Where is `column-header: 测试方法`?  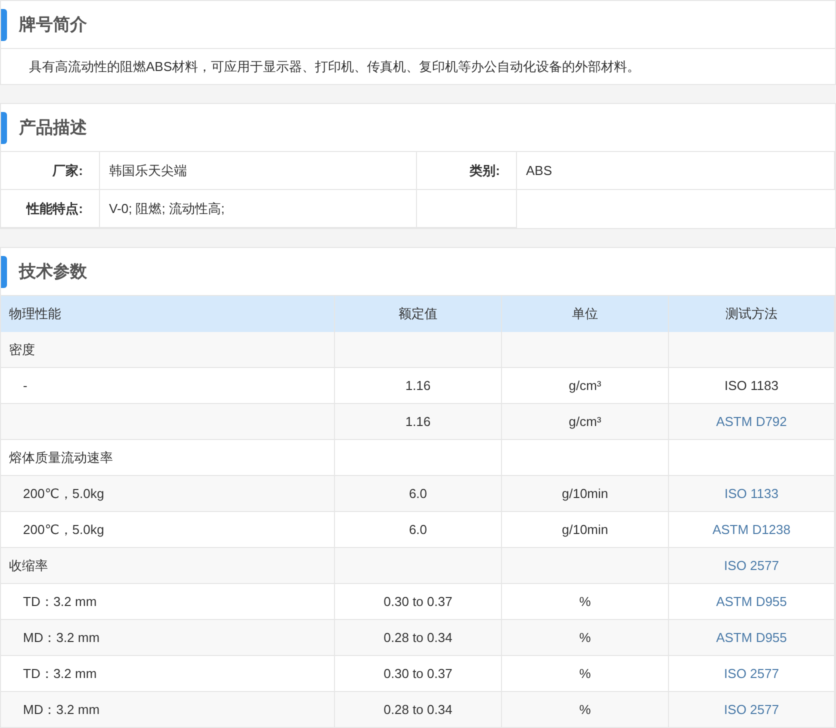
column-header: 测试方法 is located at coordinates (752, 314).